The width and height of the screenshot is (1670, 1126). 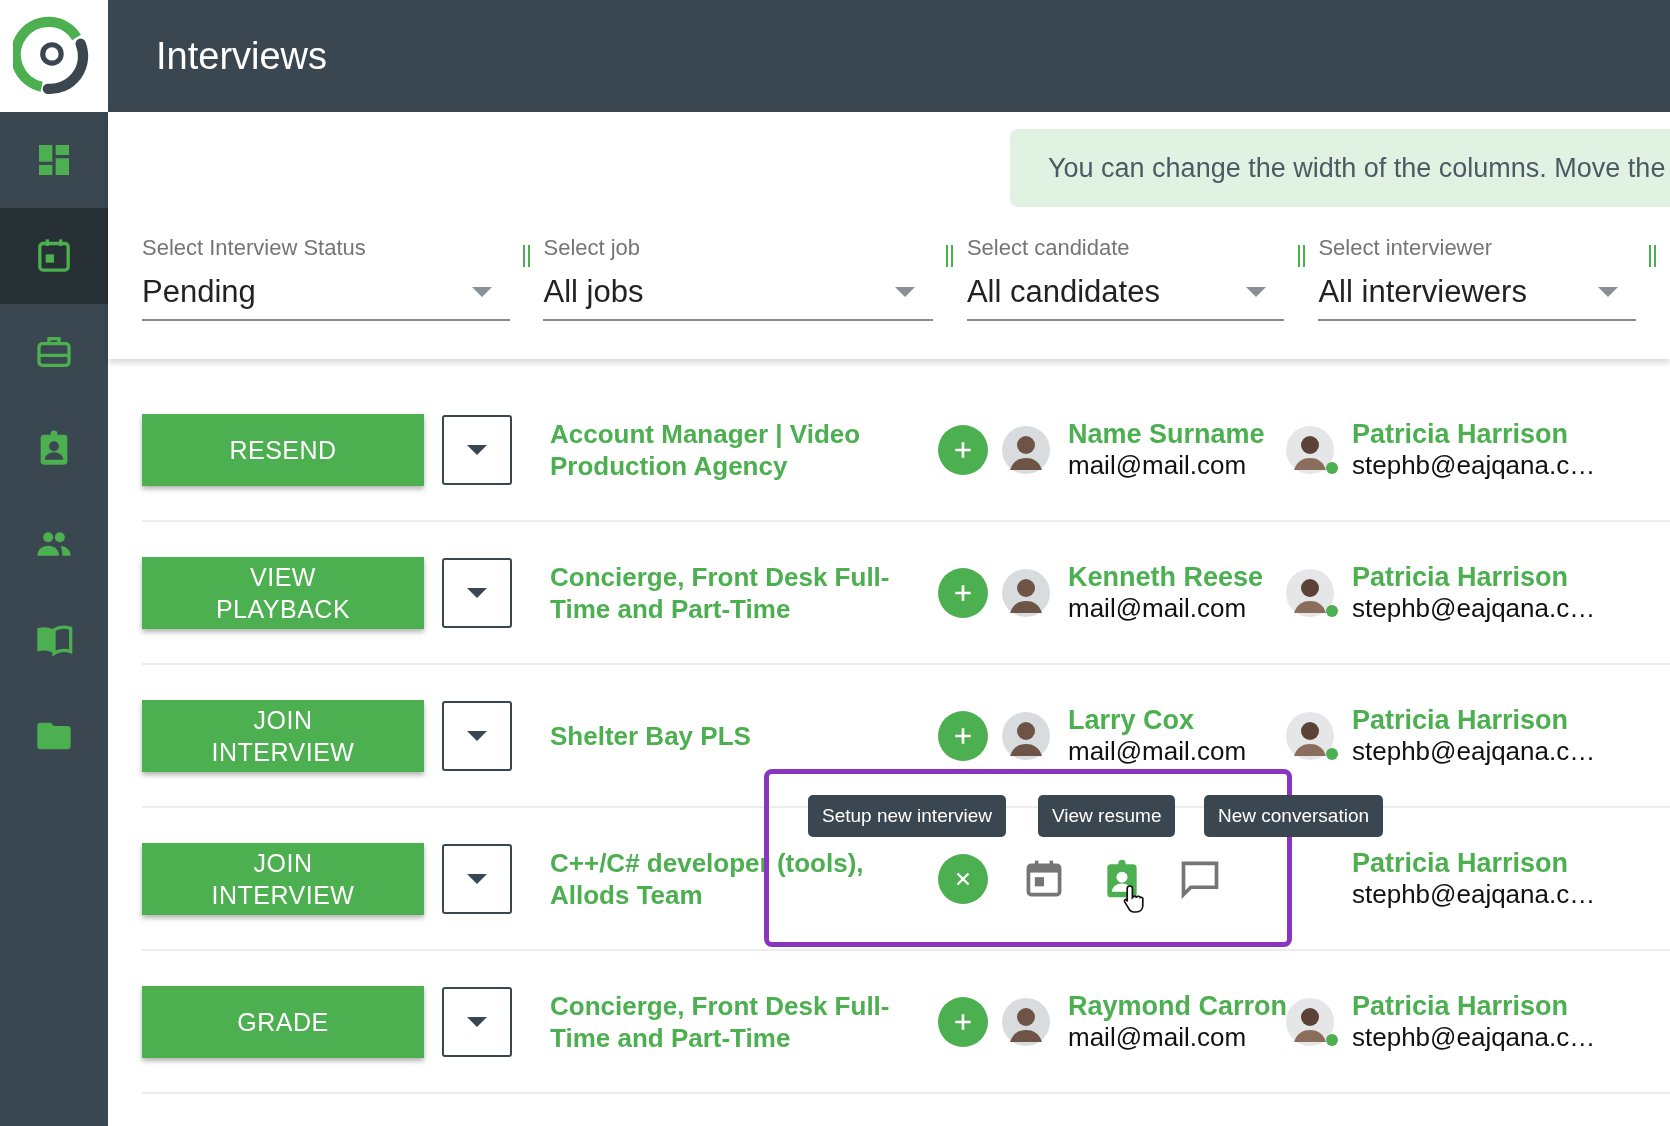 What do you see at coordinates (1294, 815) in the screenshot?
I see `tooltip: New conversation` at bounding box center [1294, 815].